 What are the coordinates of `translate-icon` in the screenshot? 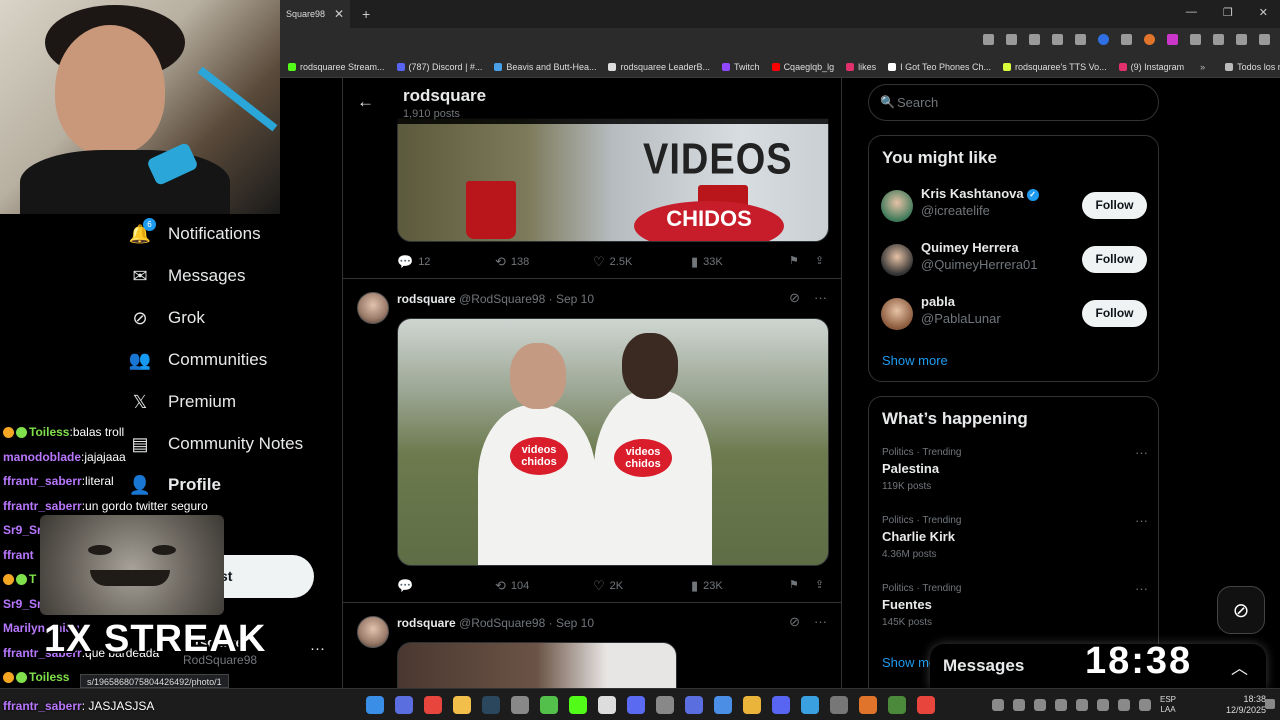 It's located at (1011, 39).